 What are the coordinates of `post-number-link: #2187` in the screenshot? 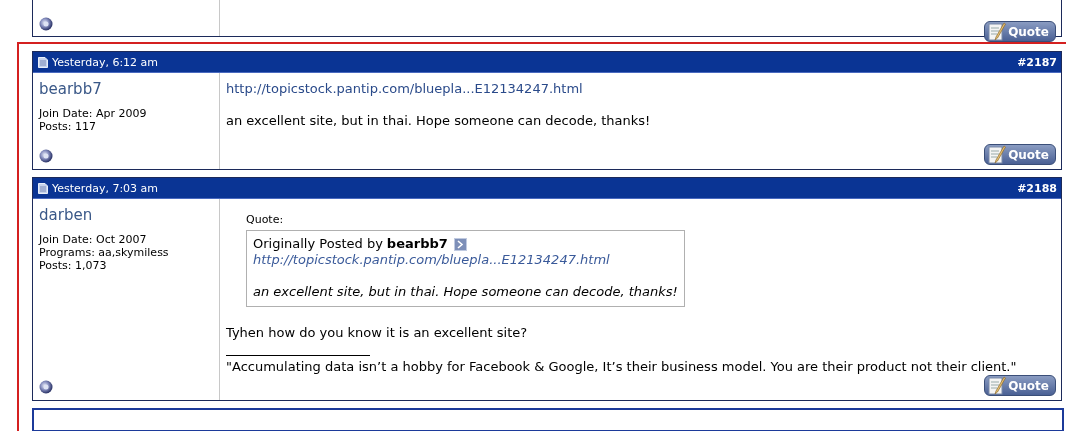 It's located at (1037, 62).